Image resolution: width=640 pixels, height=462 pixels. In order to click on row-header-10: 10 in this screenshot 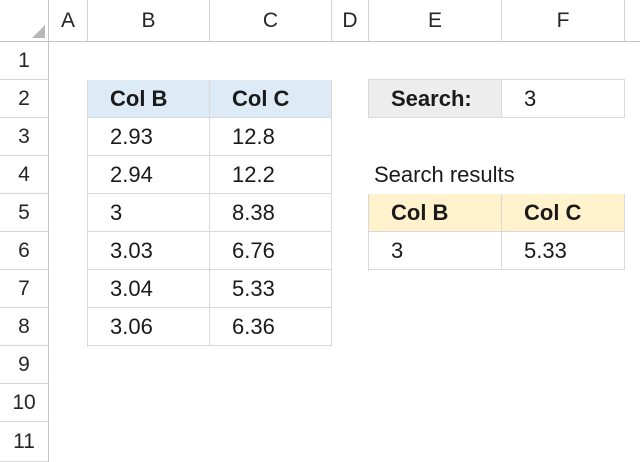, I will do `click(24, 403)`.